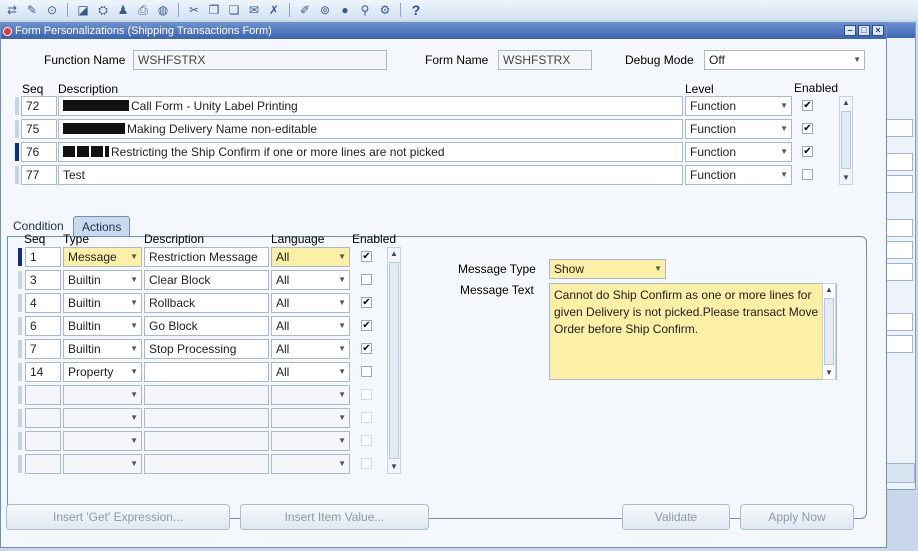 The image size is (918, 551). I want to click on save-proceed-icon: ♟, so click(123, 10).